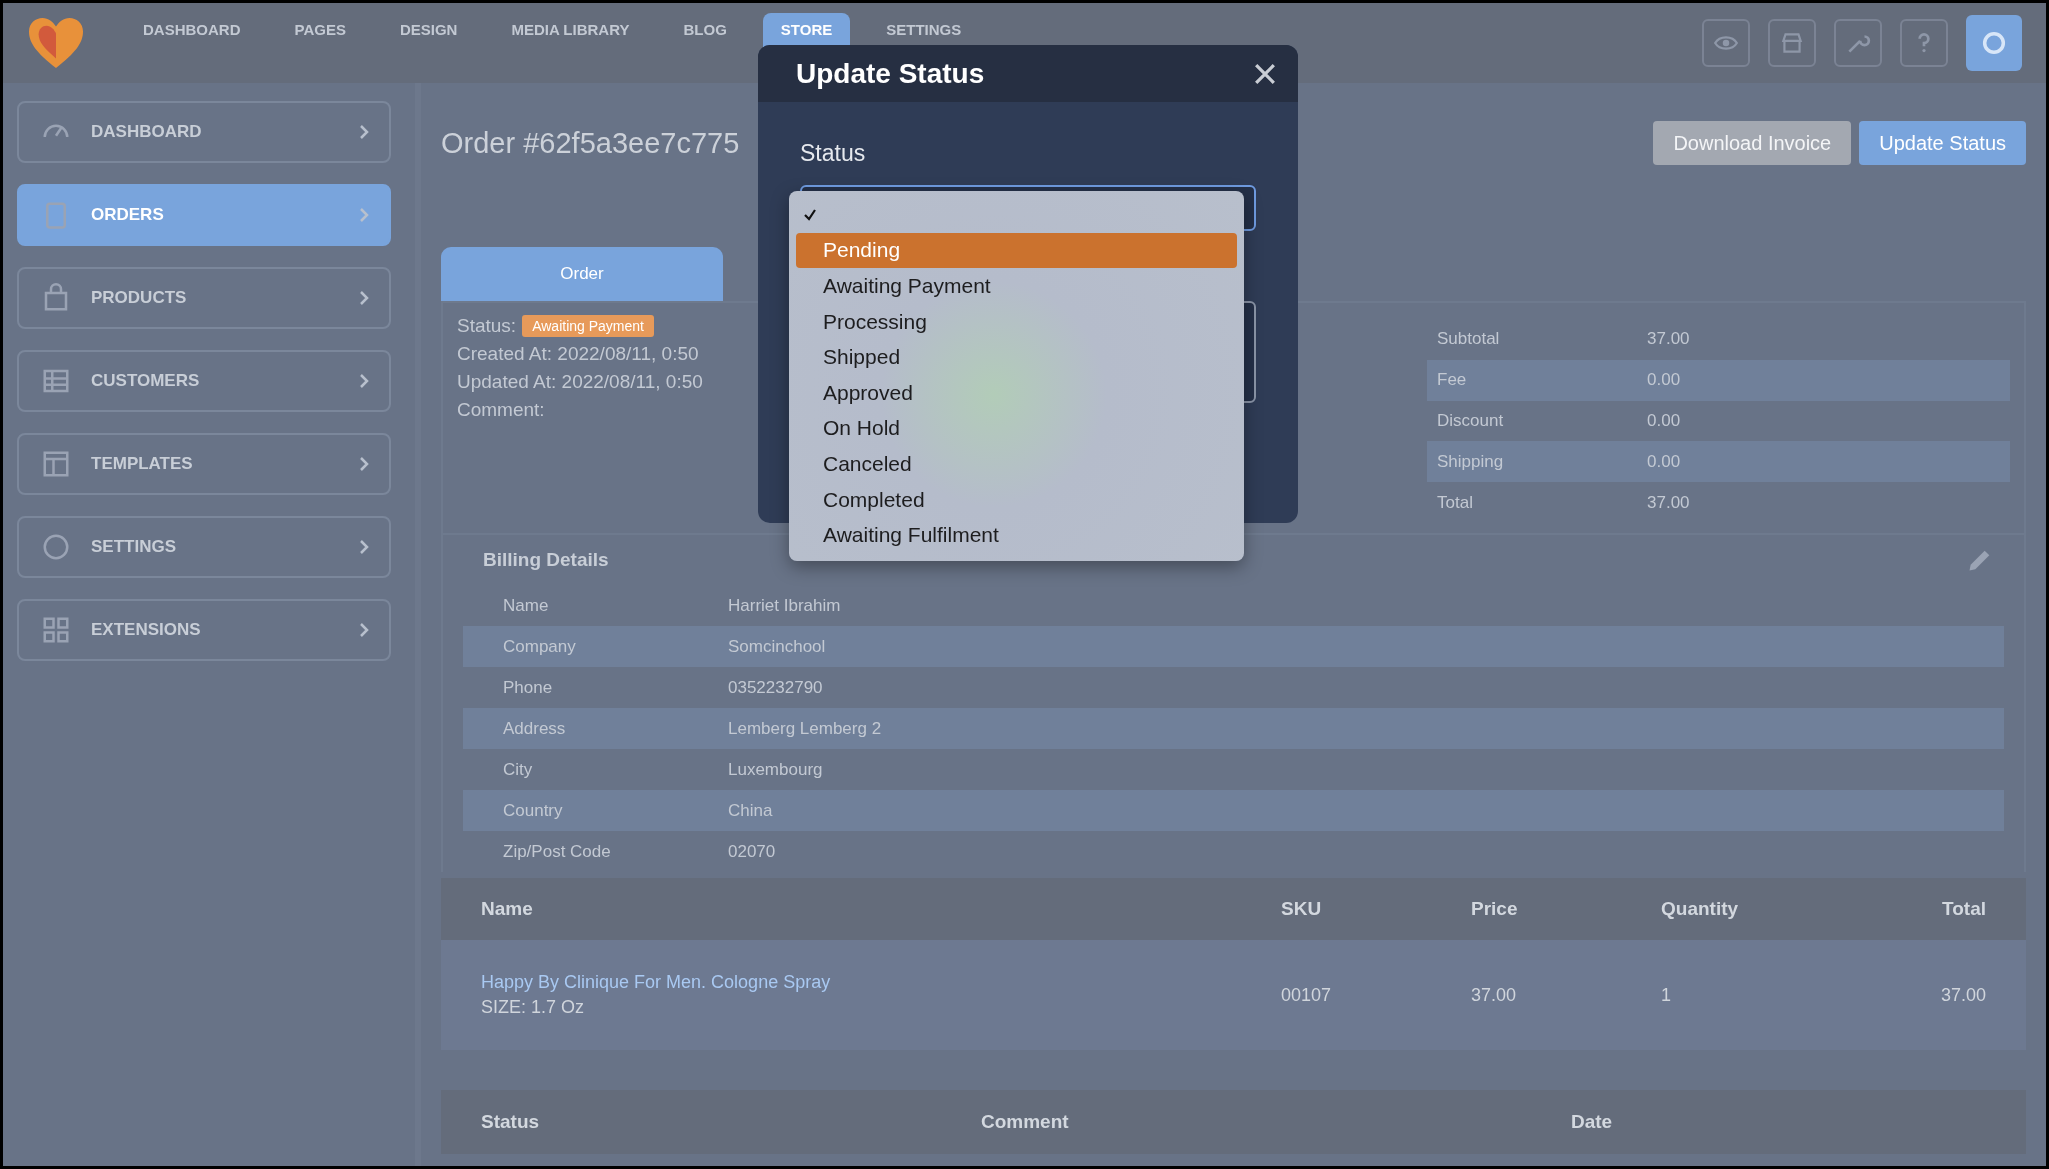 The image size is (2049, 1169). I want to click on field-label: Status, so click(833, 153).